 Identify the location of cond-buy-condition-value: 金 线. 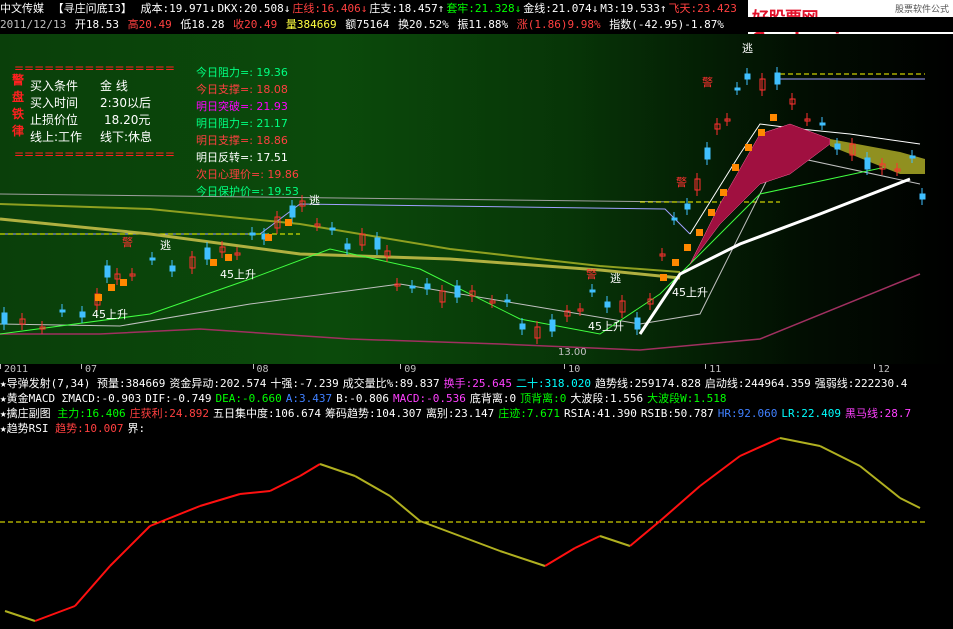
(114, 86).